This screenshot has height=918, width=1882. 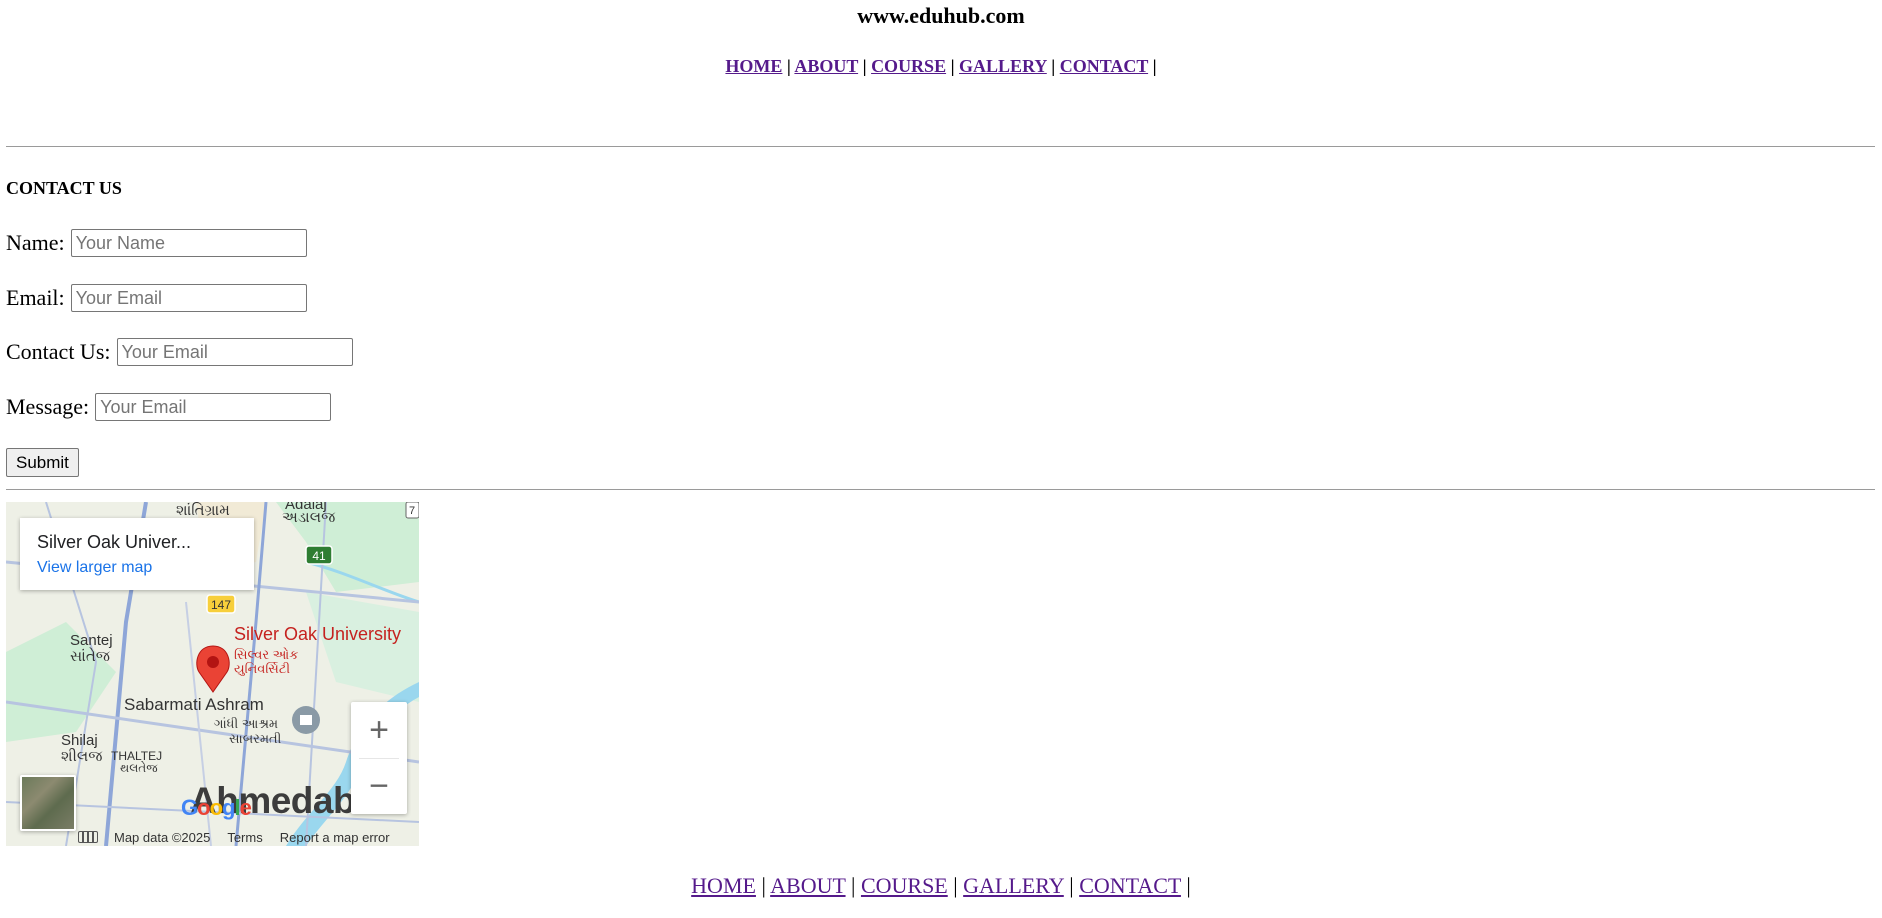 I want to click on contact-heading: CONTACT US, so click(x=64, y=188).